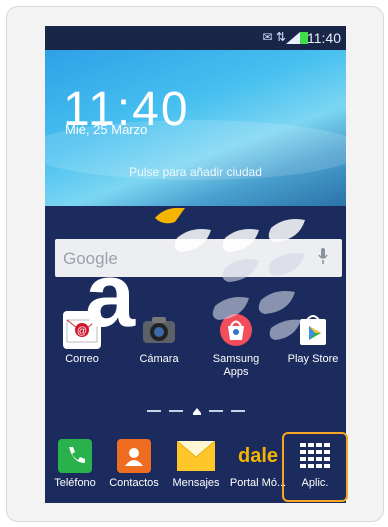 The height and width of the screenshot is (527, 388). What do you see at coordinates (274, 37) in the screenshot?
I see `notification-icons: ✉ ⇅` at bounding box center [274, 37].